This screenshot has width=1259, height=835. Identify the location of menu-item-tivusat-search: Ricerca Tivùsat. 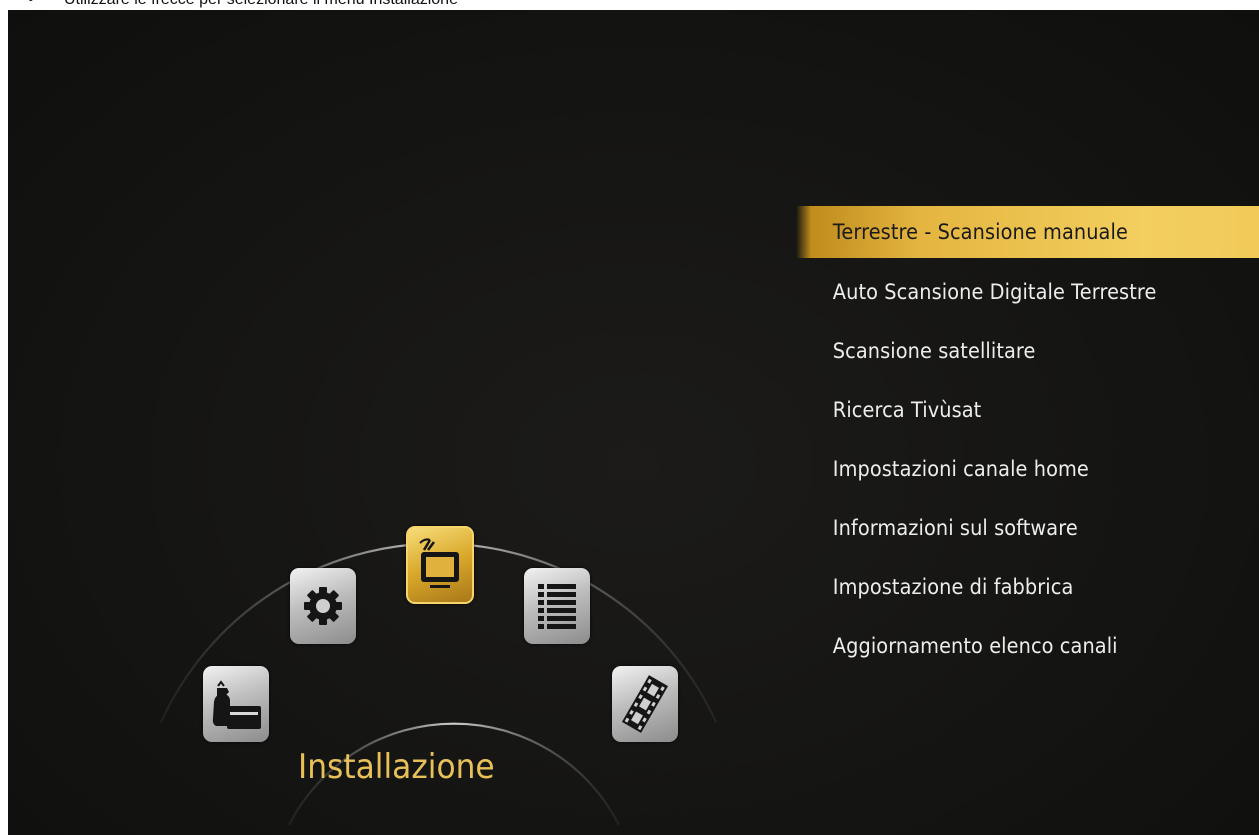
(1009, 410).